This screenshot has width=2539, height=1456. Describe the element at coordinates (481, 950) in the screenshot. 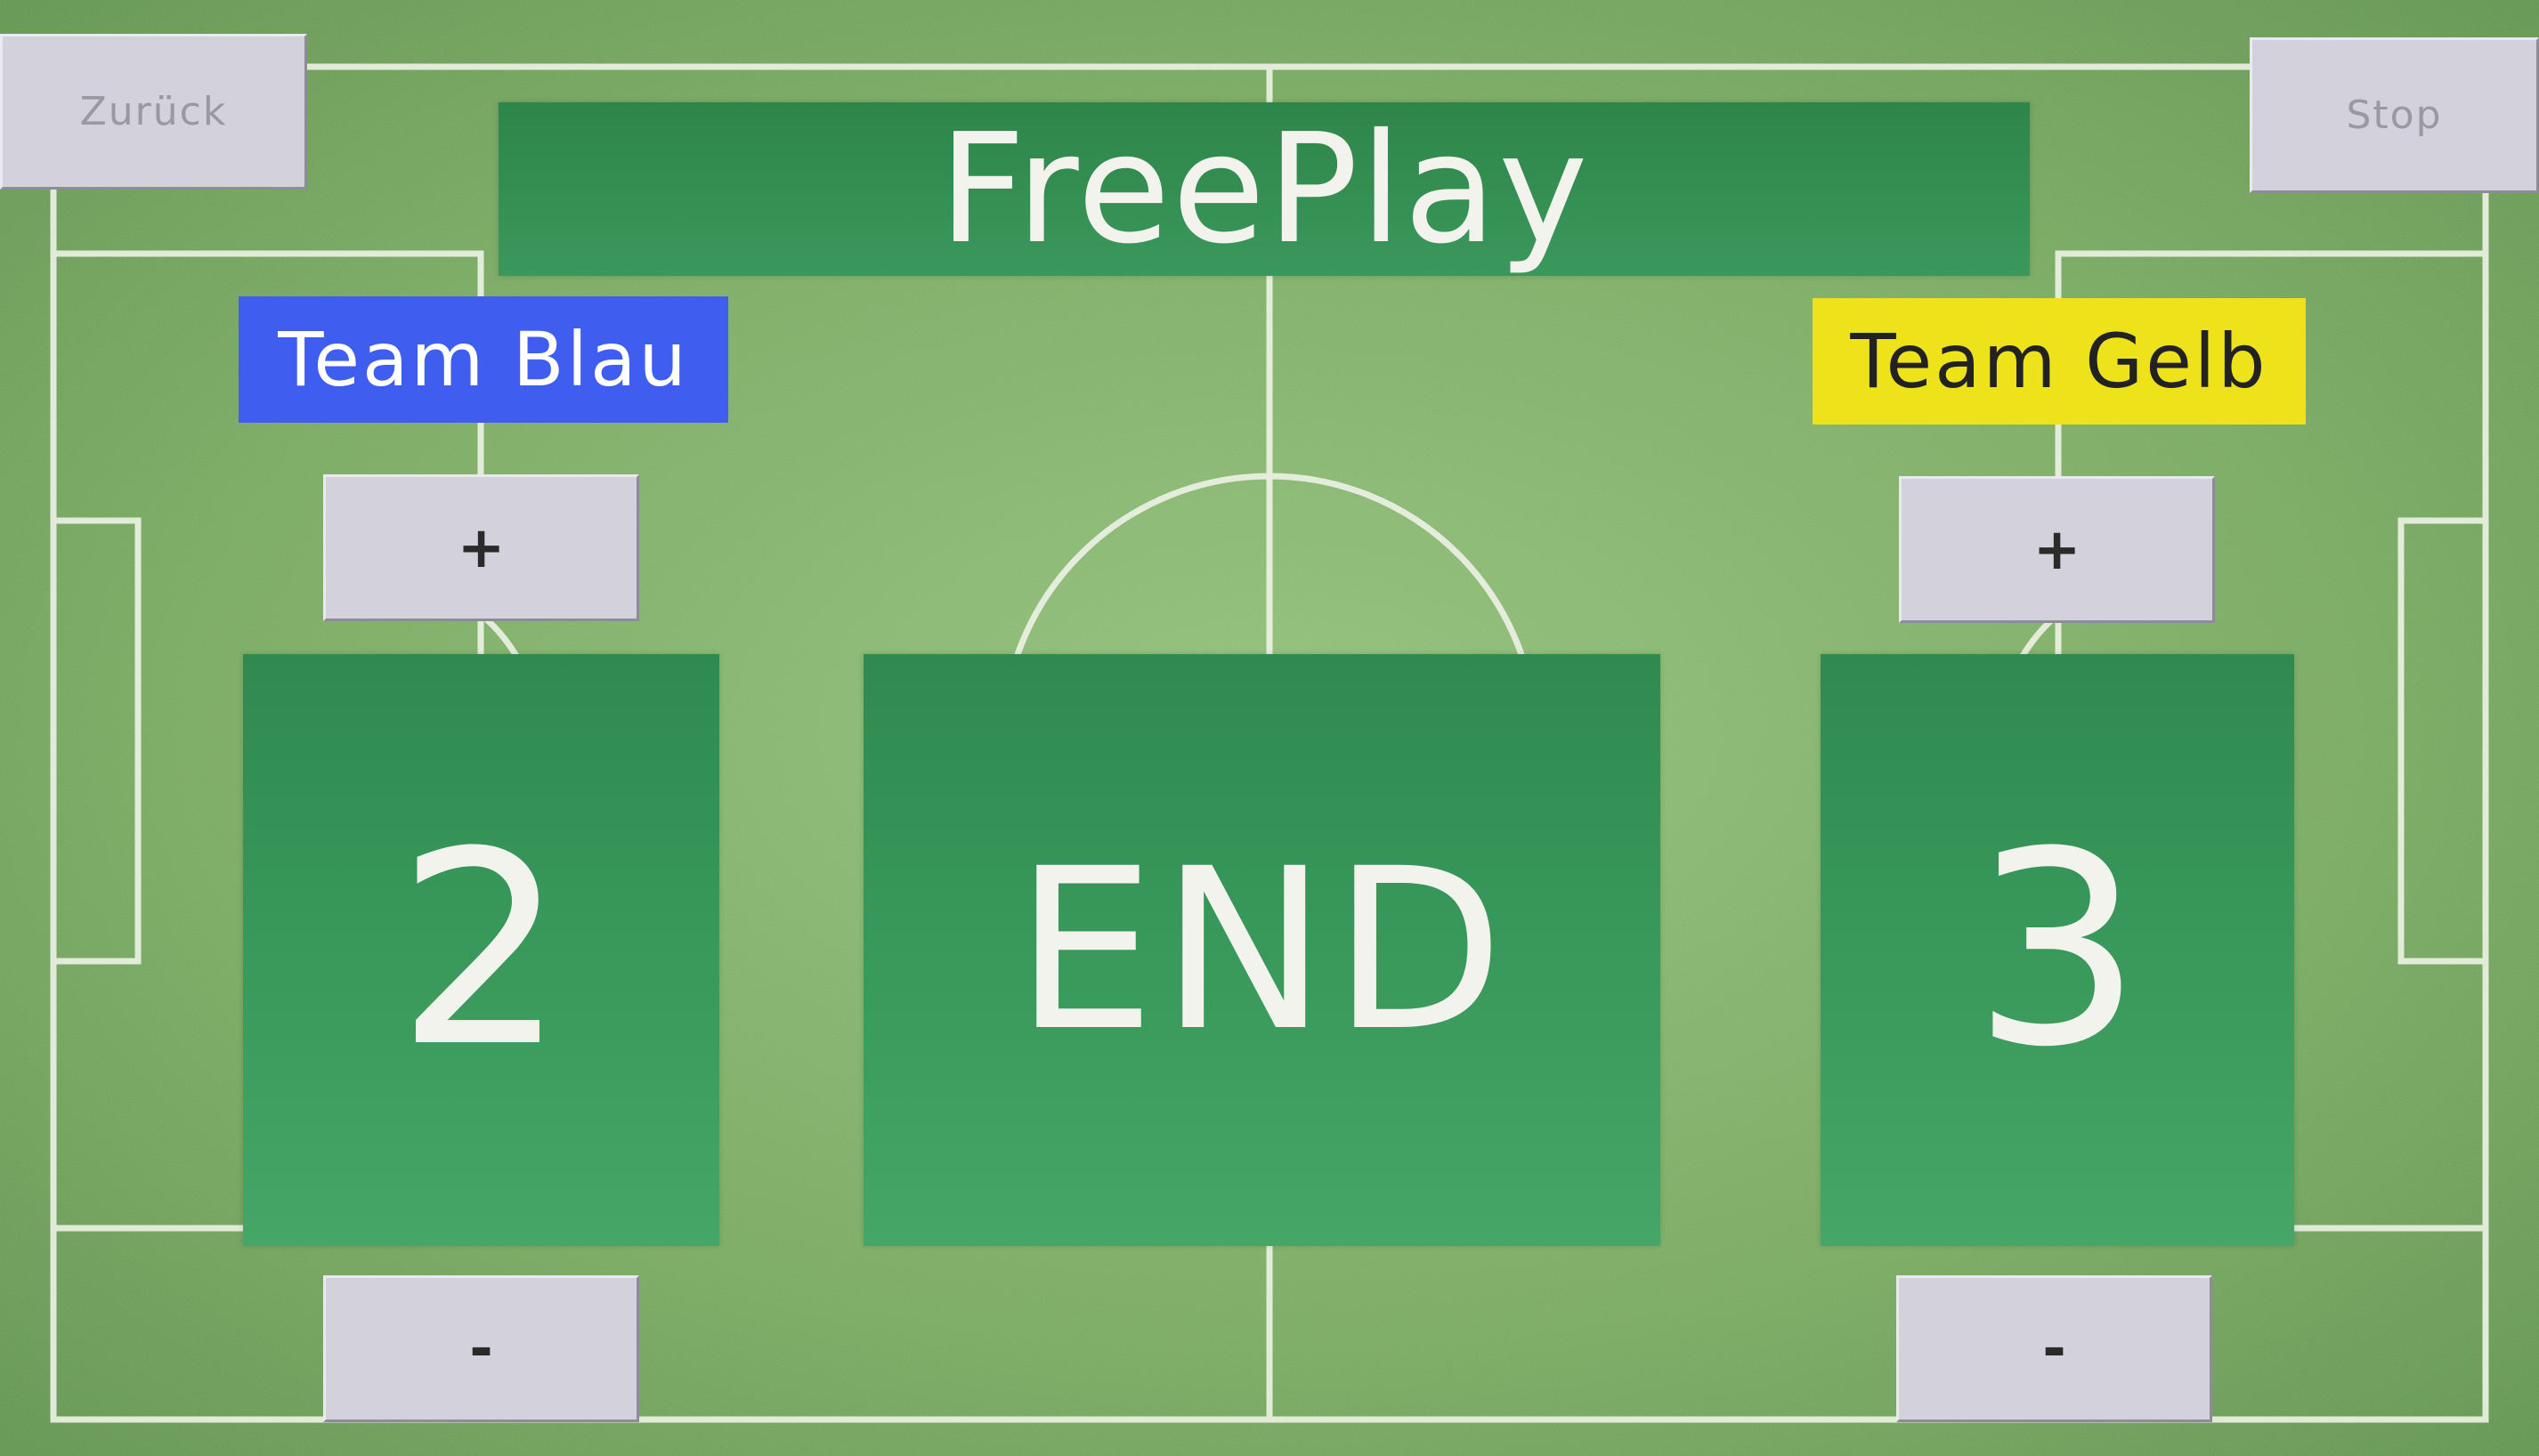

I see `team-left-score: 2` at that location.